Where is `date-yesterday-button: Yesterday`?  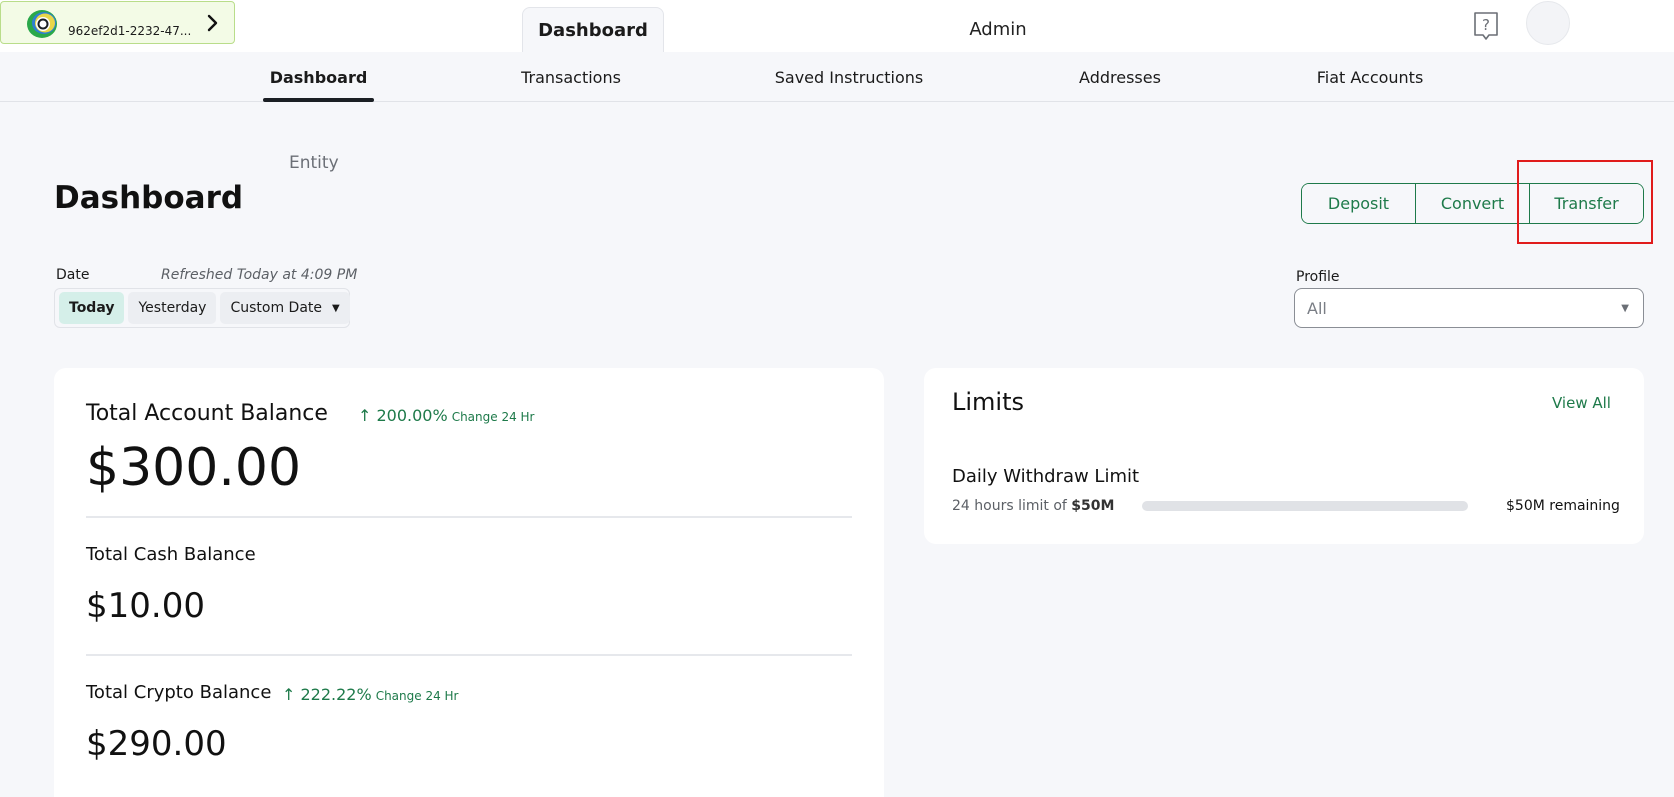 date-yesterday-button: Yesterday is located at coordinates (172, 308).